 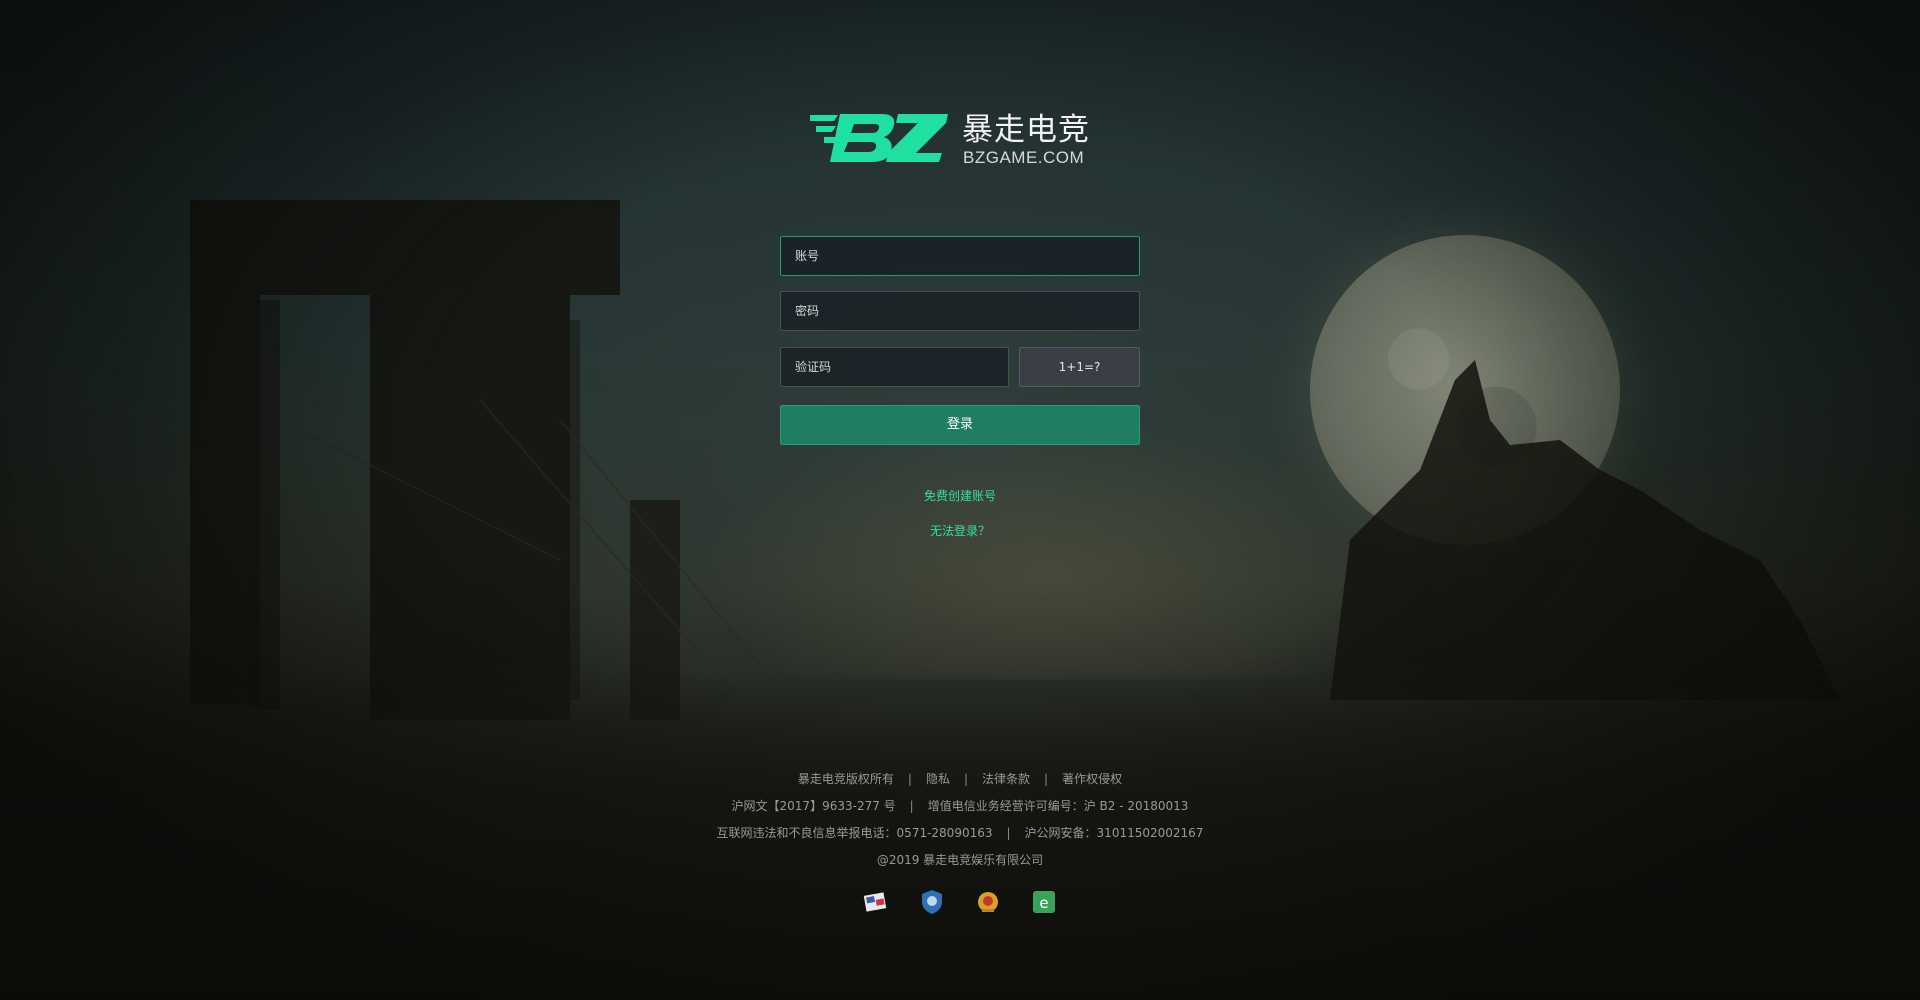 What do you see at coordinates (1058, 806) in the screenshot?
I see `telecom-license-text: 增值电信业务经营许可编号：沪 B2 - 20180013` at bounding box center [1058, 806].